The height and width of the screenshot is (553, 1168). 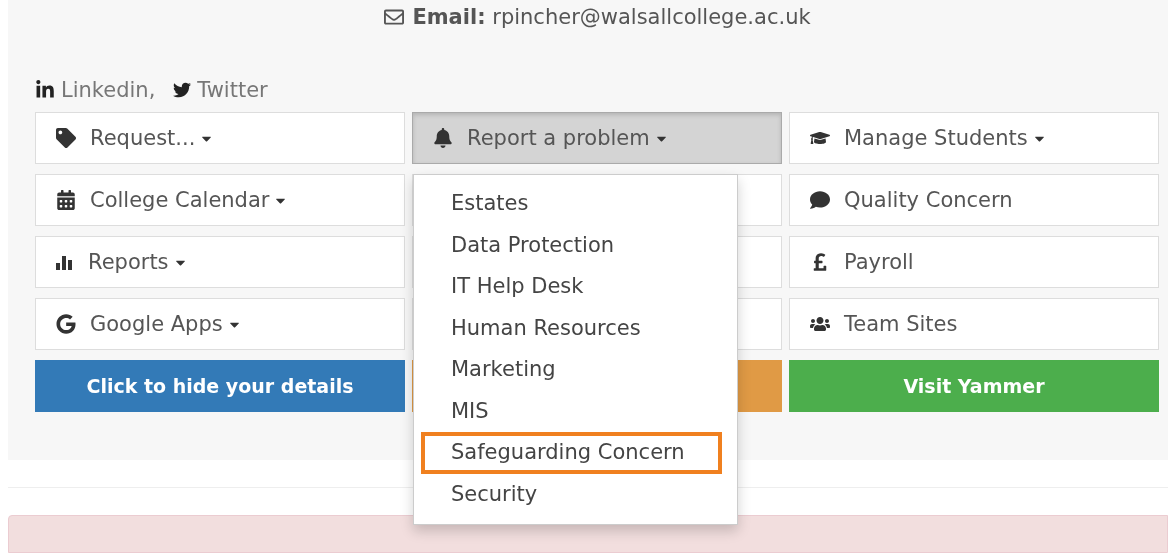 What do you see at coordinates (220, 90) in the screenshot?
I see `social-link: Twitter` at bounding box center [220, 90].